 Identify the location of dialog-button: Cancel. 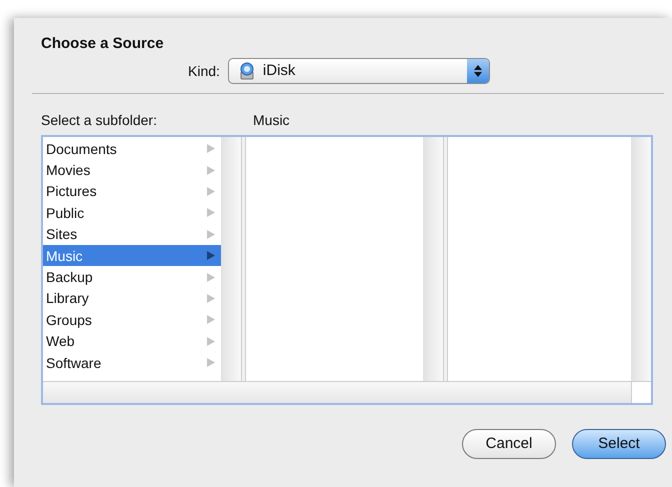
(509, 444).